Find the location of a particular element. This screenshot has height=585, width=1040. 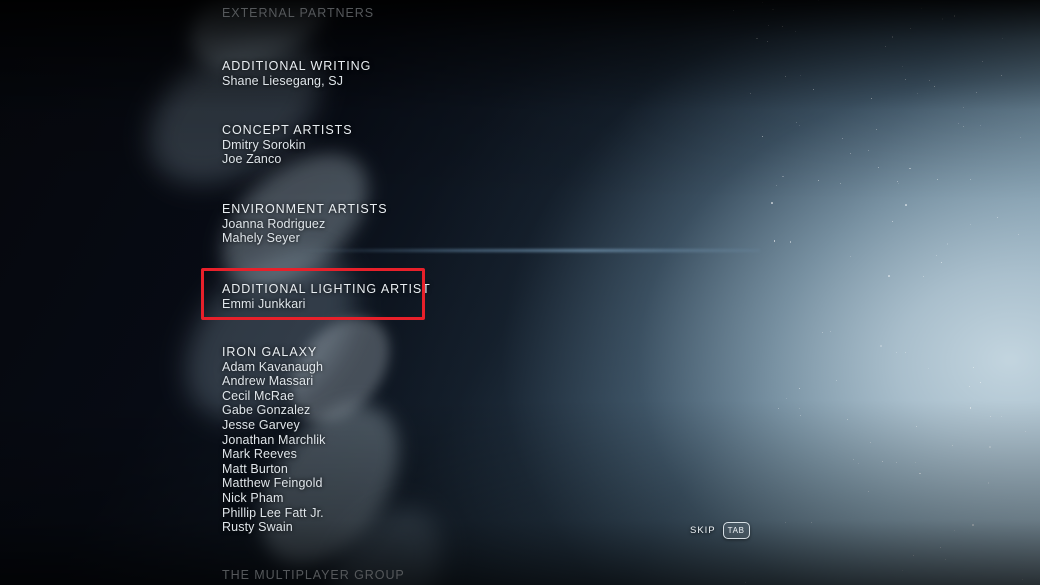

credits-name: Matthew Feingold is located at coordinates (272, 483).